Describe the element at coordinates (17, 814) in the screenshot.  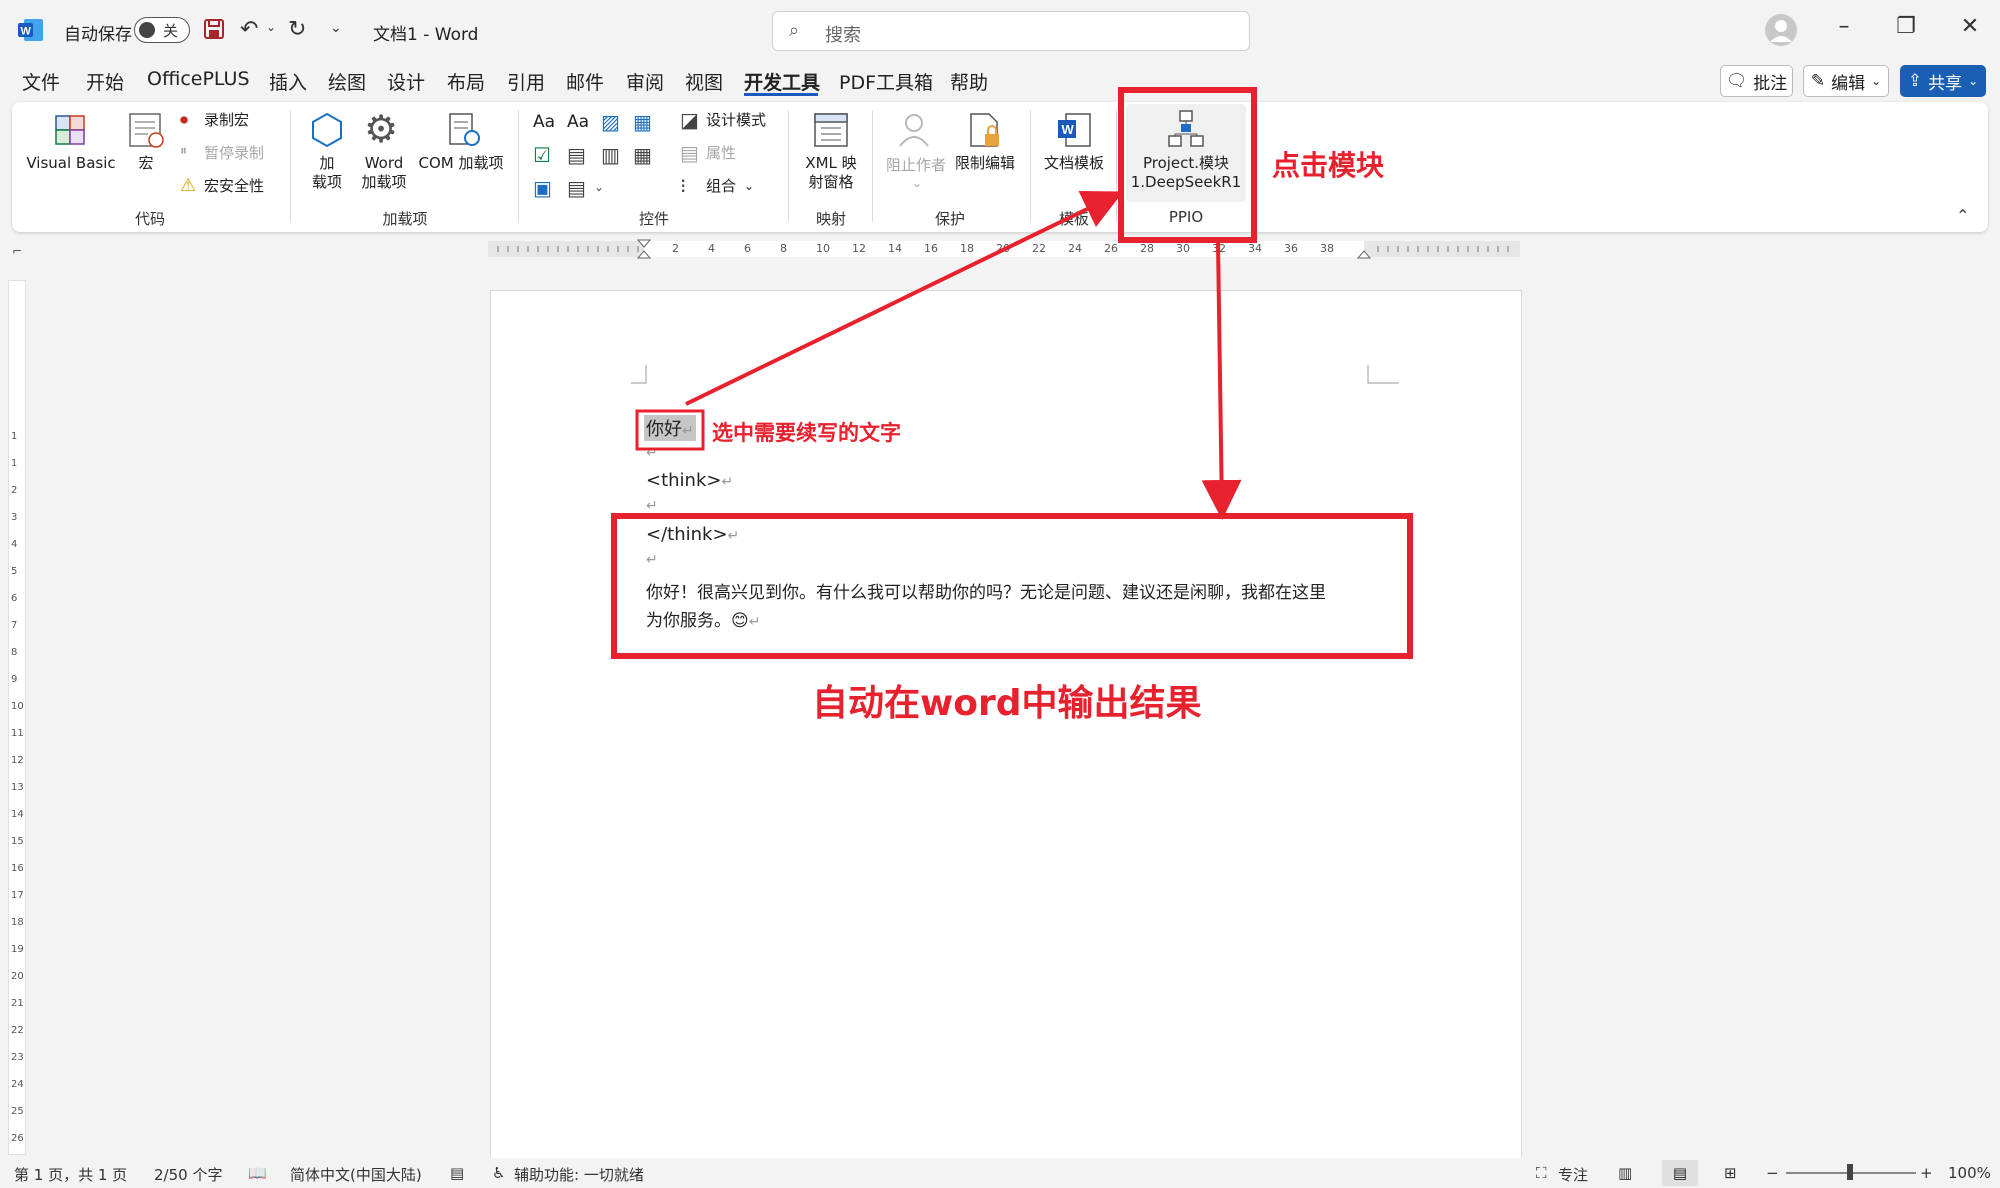
I see `vertical-ruler-number: 14` at that location.